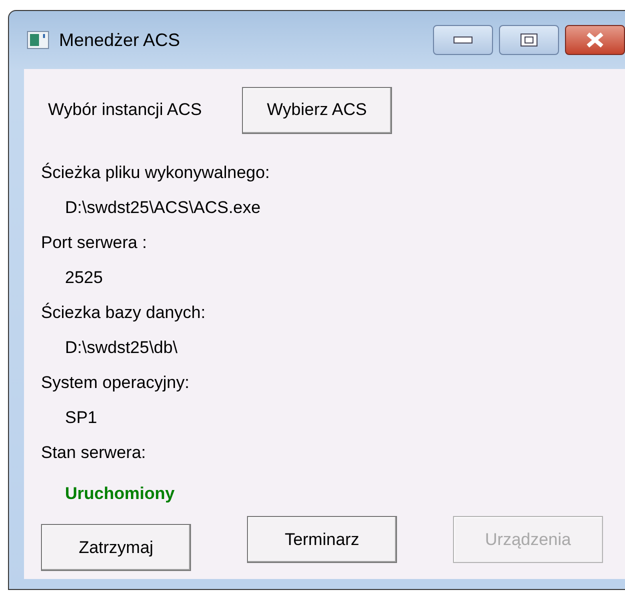 Image resolution: width=625 pixels, height=599 pixels. I want to click on field-value: D:\swdst25\db\, so click(121, 348).